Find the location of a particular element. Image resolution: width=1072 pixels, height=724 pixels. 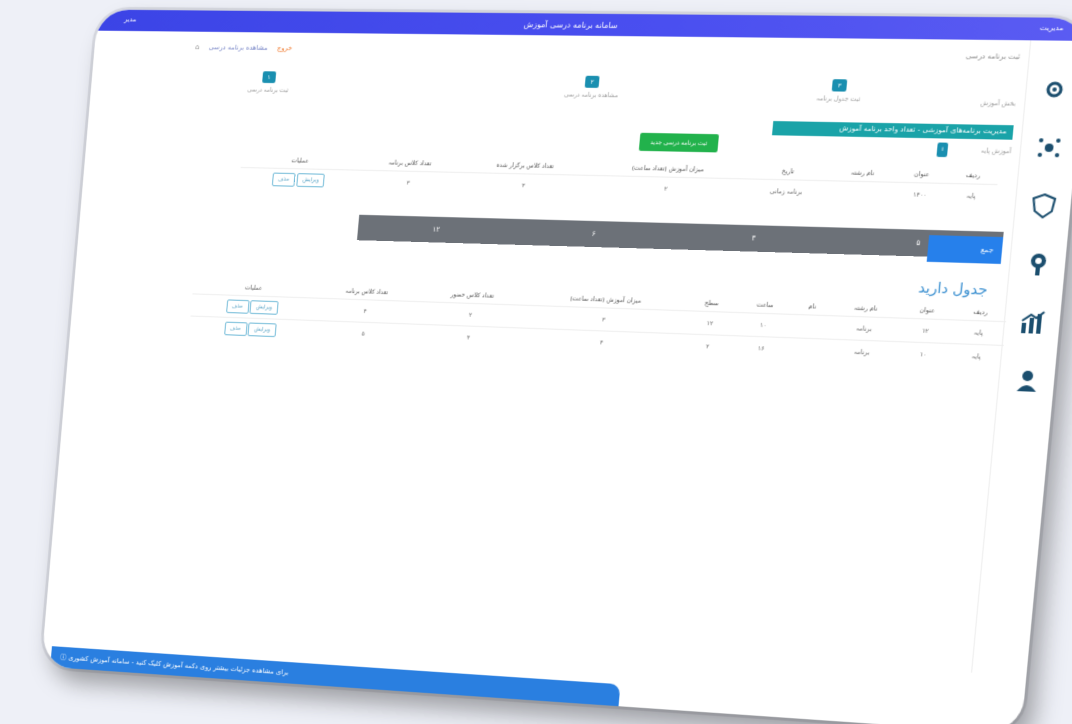

step-2: ۲ مشاهده برنامه درسی is located at coordinates (592, 87).